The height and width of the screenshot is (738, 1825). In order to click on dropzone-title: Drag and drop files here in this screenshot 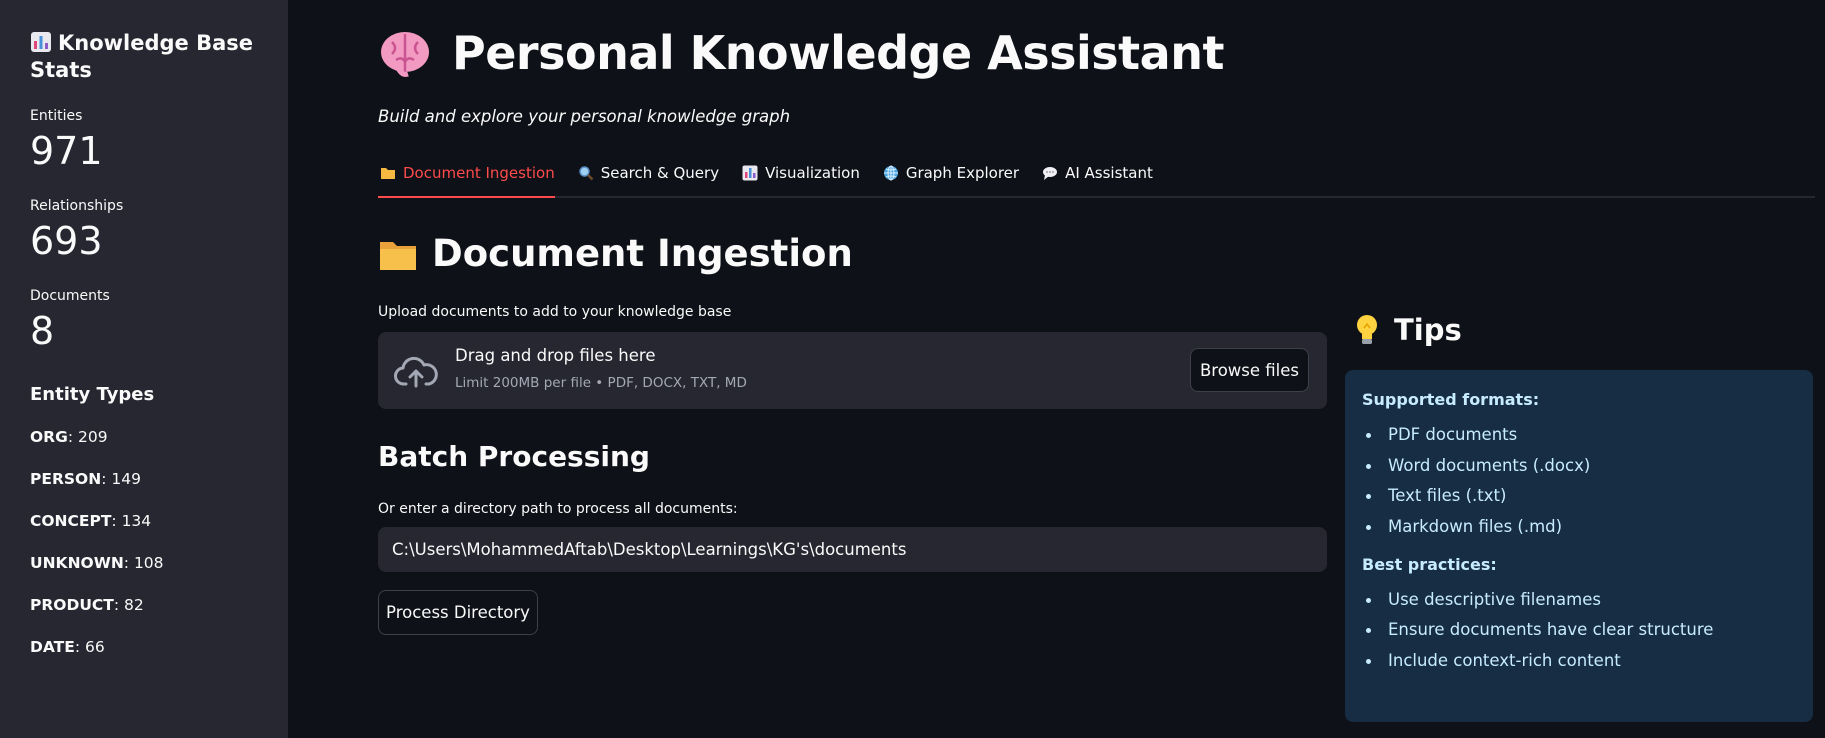, I will do `click(555, 355)`.